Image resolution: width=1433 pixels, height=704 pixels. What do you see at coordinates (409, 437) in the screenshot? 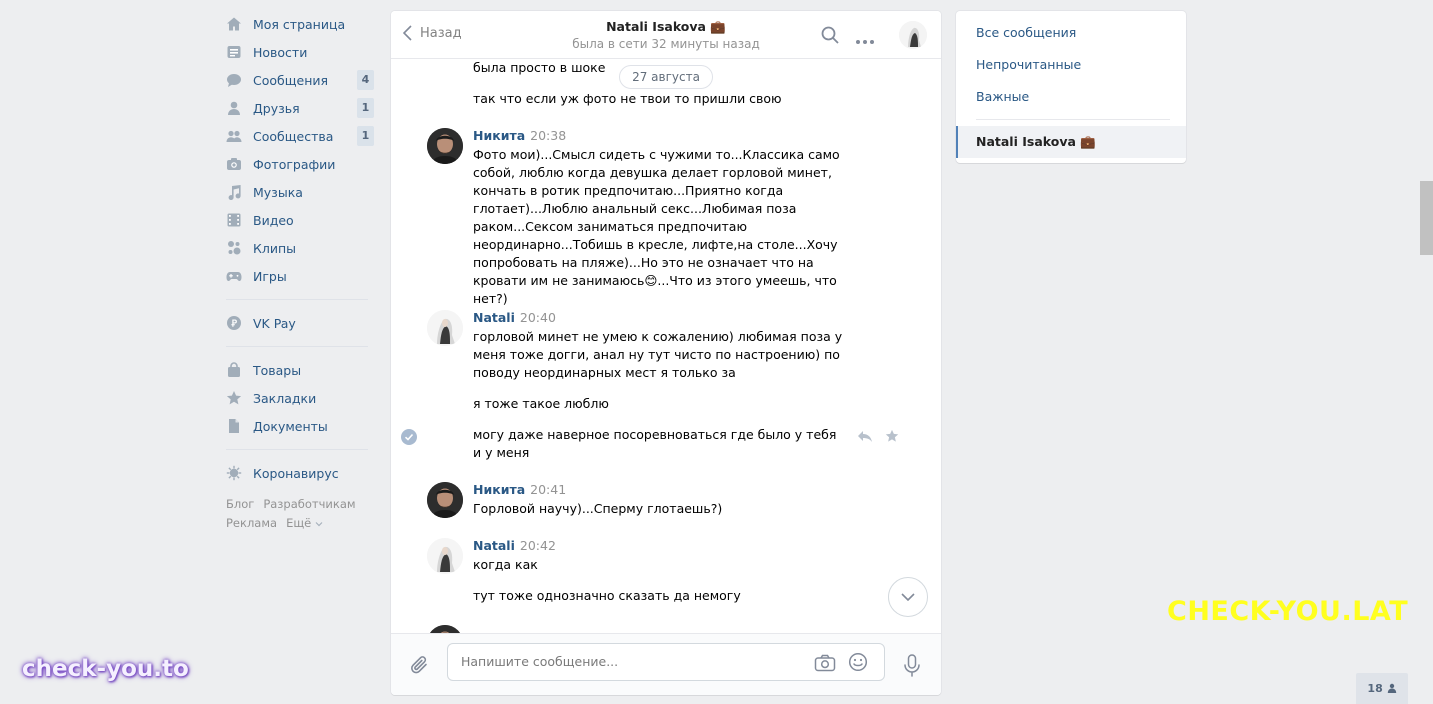
I see `selected-check-icon` at bounding box center [409, 437].